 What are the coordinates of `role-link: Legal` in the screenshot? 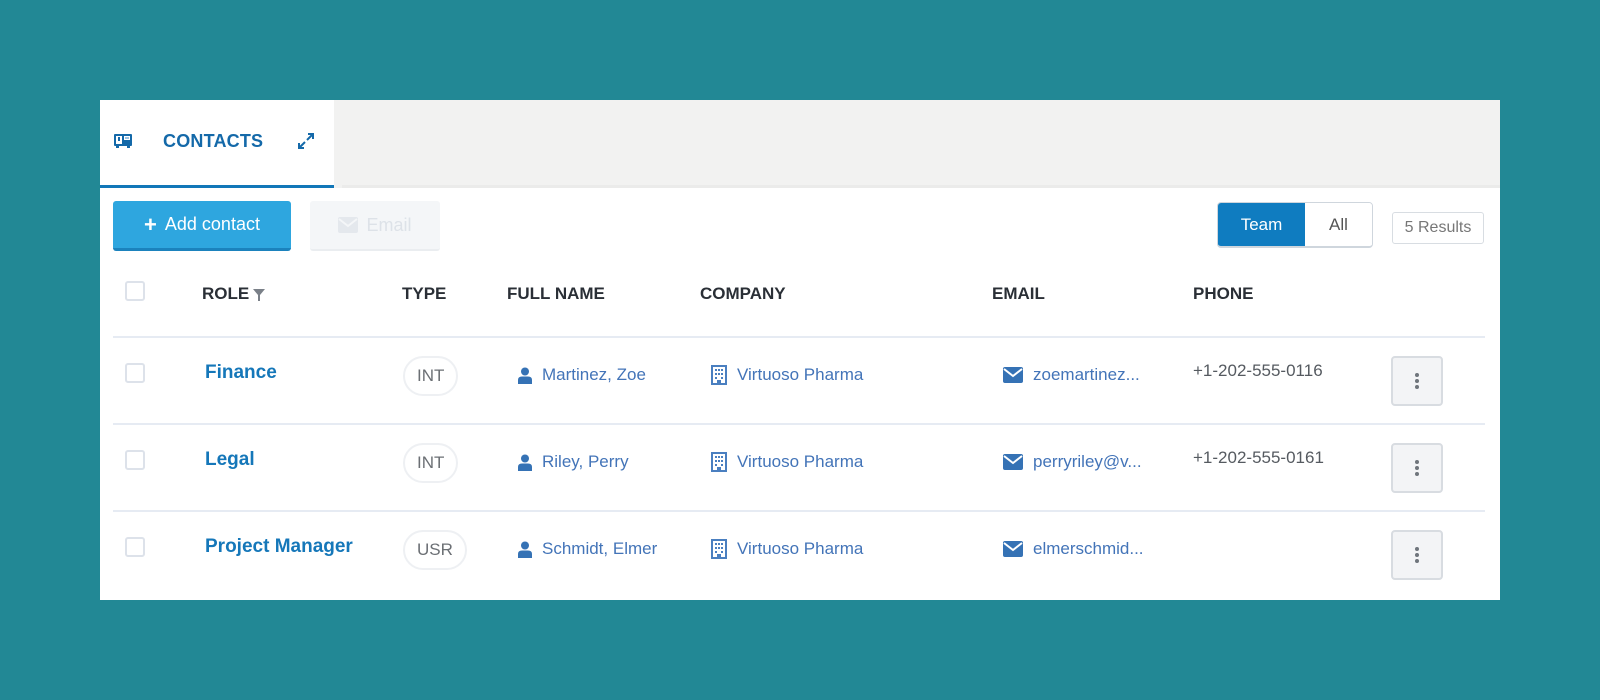 It's located at (230, 460).